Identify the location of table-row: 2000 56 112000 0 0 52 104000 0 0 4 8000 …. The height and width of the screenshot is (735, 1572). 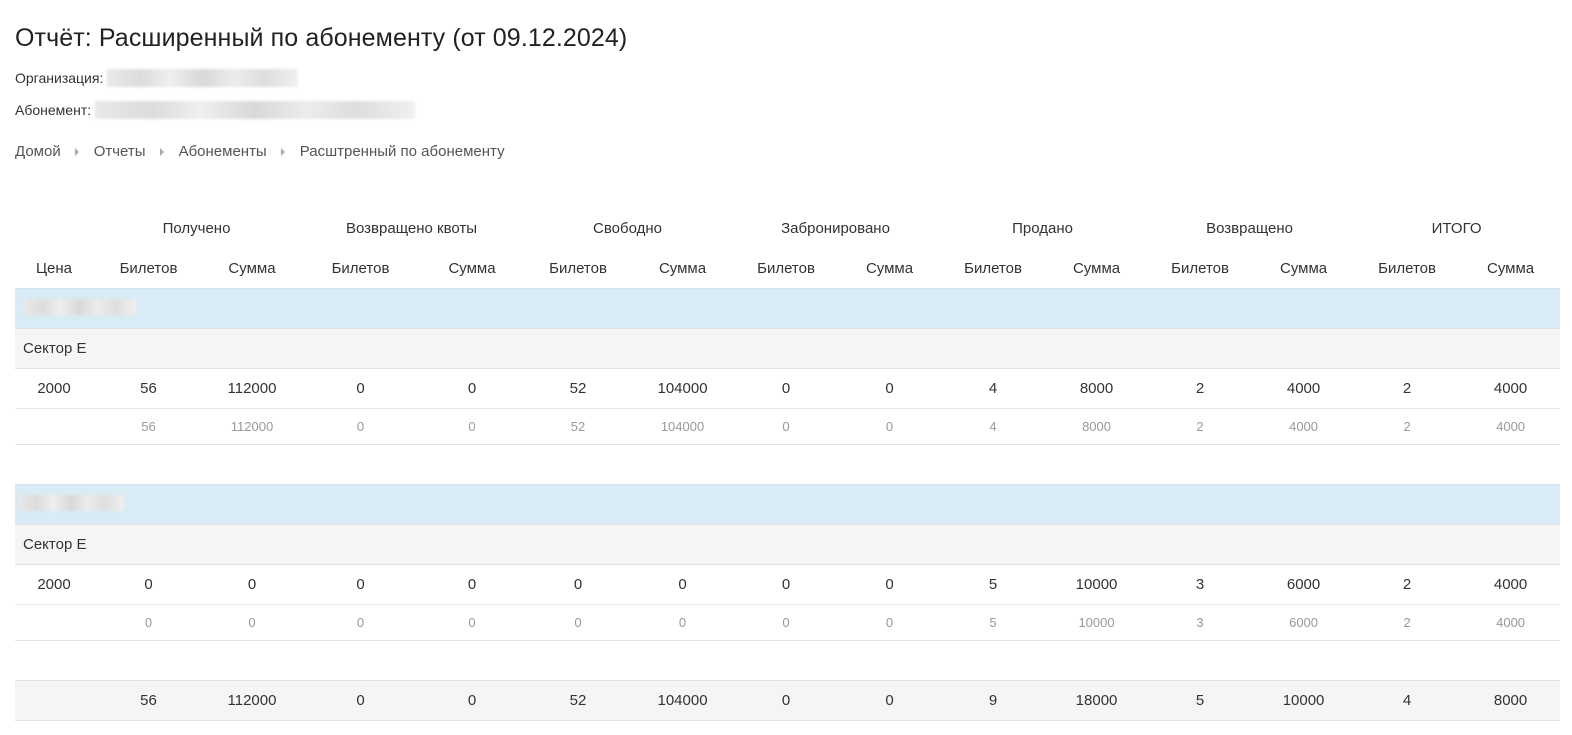
(788, 388).